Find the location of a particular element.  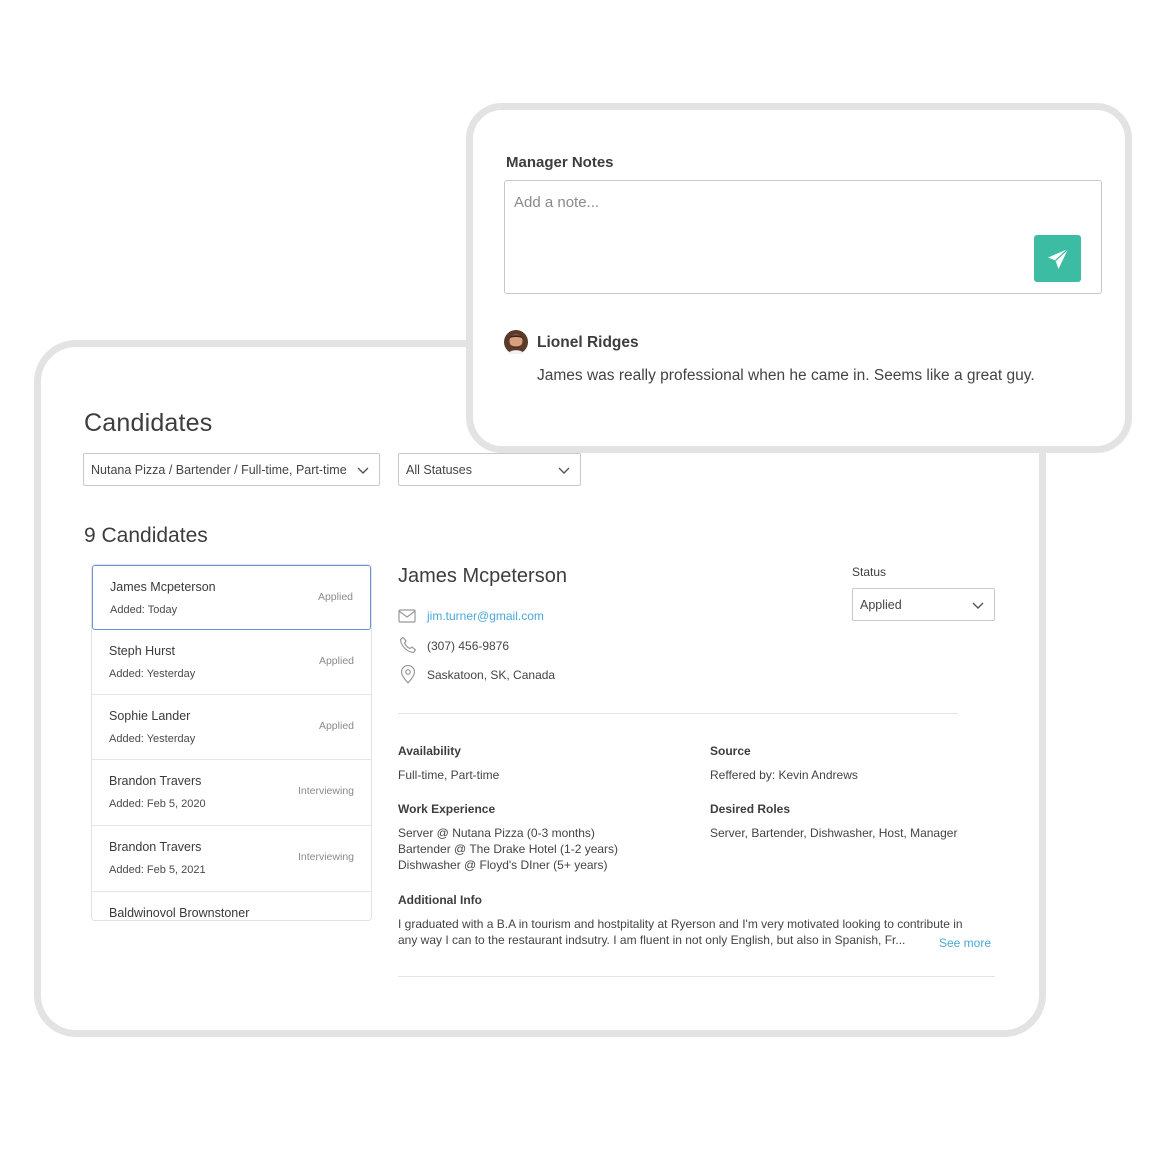

envelope-icon is located at coordinates (407, 616).